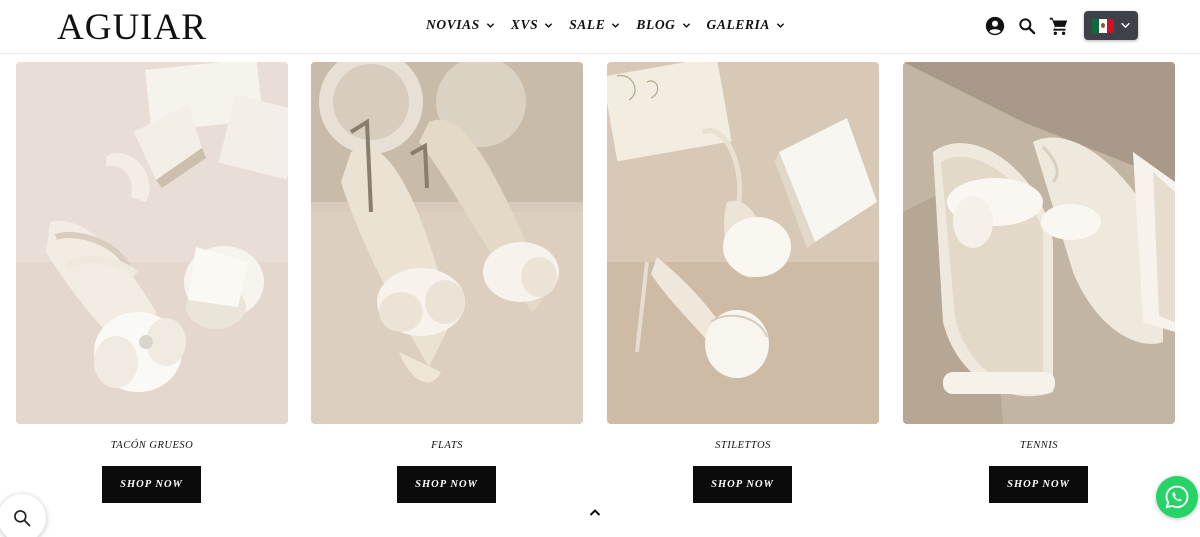 Image resolution: width=1200 pixels, height=537 pixels. Describe the element at coordinates (738, 24) in the screenshot. I see `nav-item-label: GALERIA` at that location.